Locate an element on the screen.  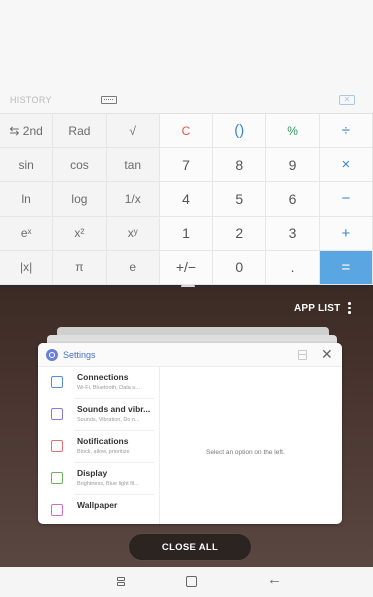
display-icon is located at coordinates (57, 478).